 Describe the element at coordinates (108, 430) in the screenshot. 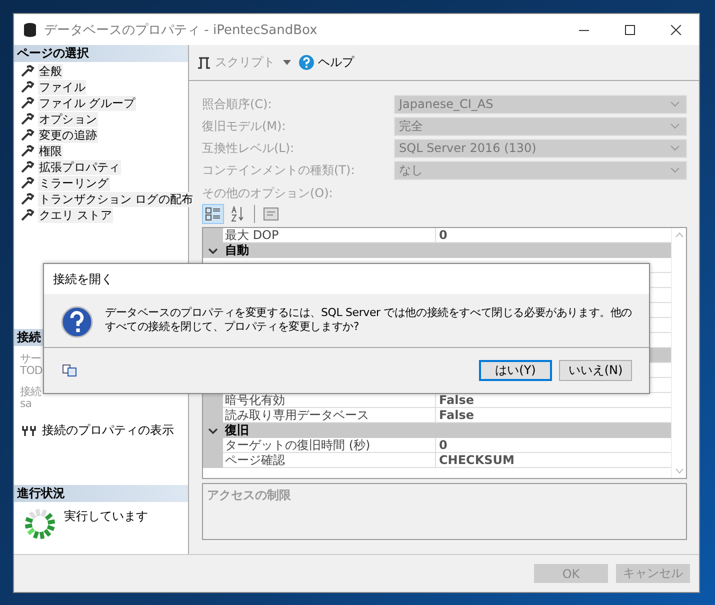

I see `connection-properties-link: 接続のプロパティの表示` at that location.